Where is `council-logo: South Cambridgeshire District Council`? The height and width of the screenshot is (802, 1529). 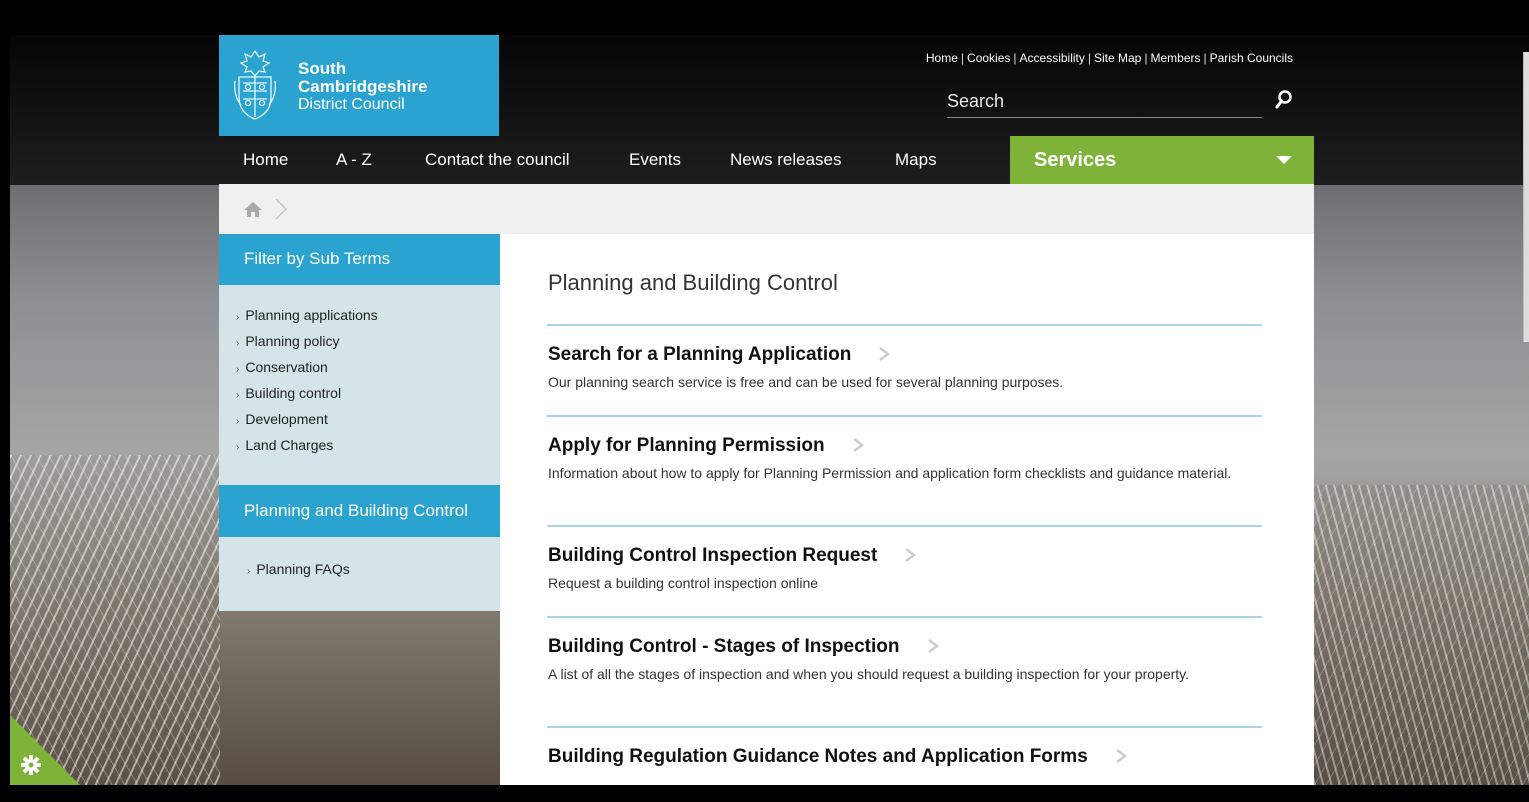
council-logo: South Cambridgeshire District Council is located at coordinates (359, 85).